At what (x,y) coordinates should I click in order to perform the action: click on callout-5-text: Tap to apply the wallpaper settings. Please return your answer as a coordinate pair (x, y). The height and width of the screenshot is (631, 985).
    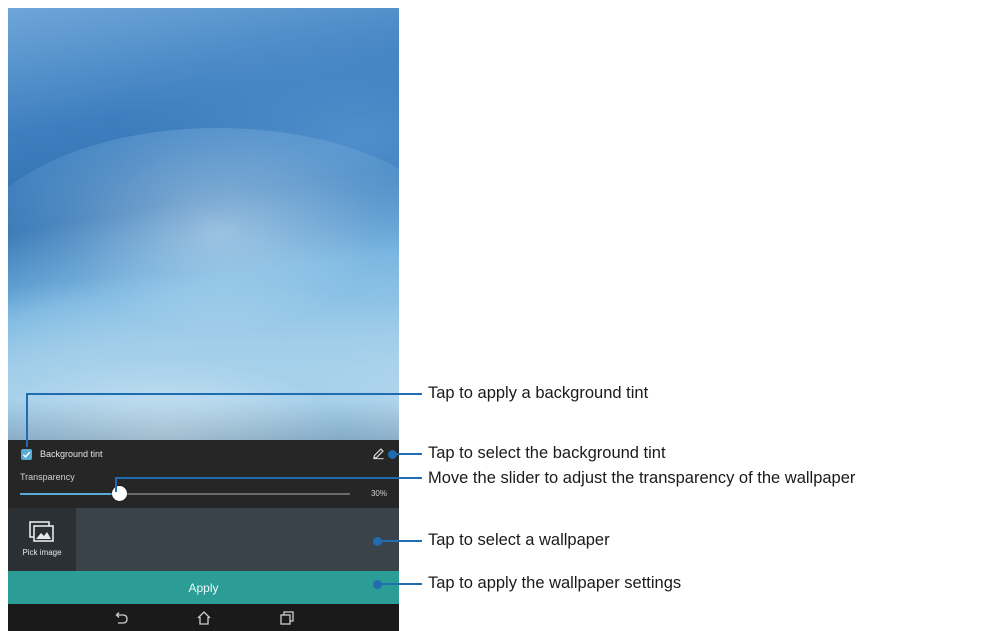
    Looking at the image, I should click on (555, 583).